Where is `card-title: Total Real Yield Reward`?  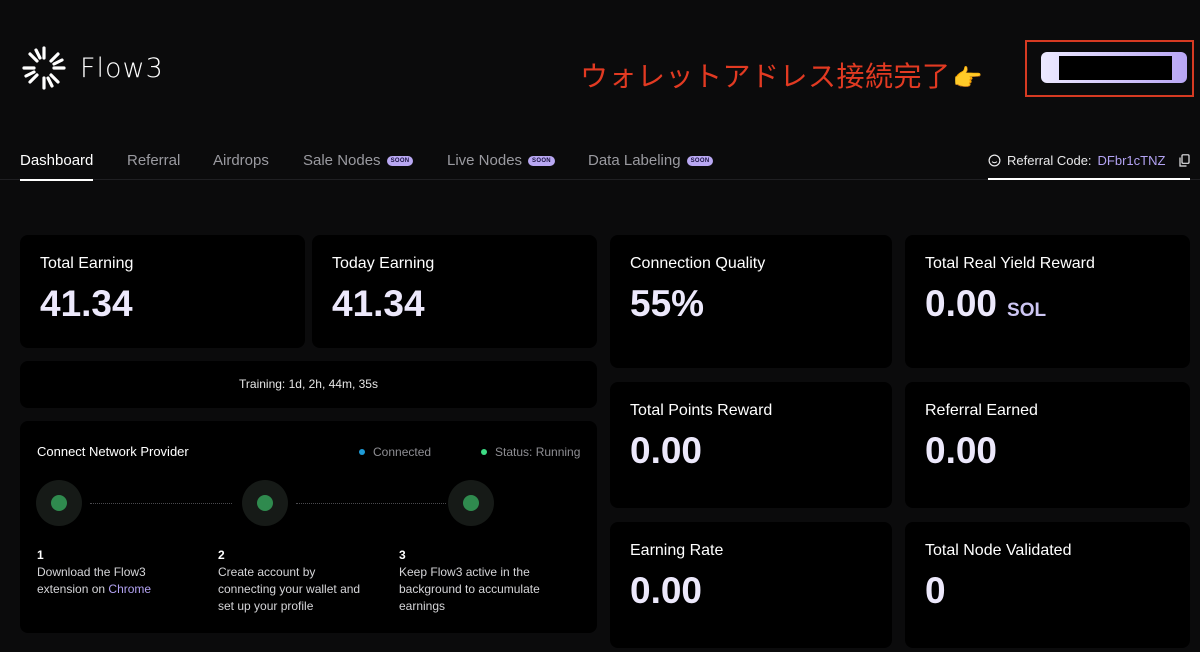
card-title: Total Real Yield Reward is located at coordinates (1010, 263).